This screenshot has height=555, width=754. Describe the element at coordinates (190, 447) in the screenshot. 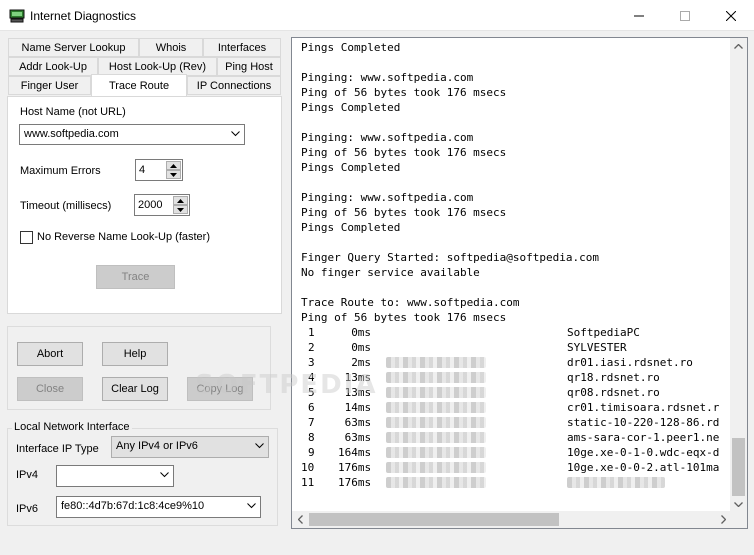

I see `ip-type-select: Any IPv4 or IPv6` at that location.